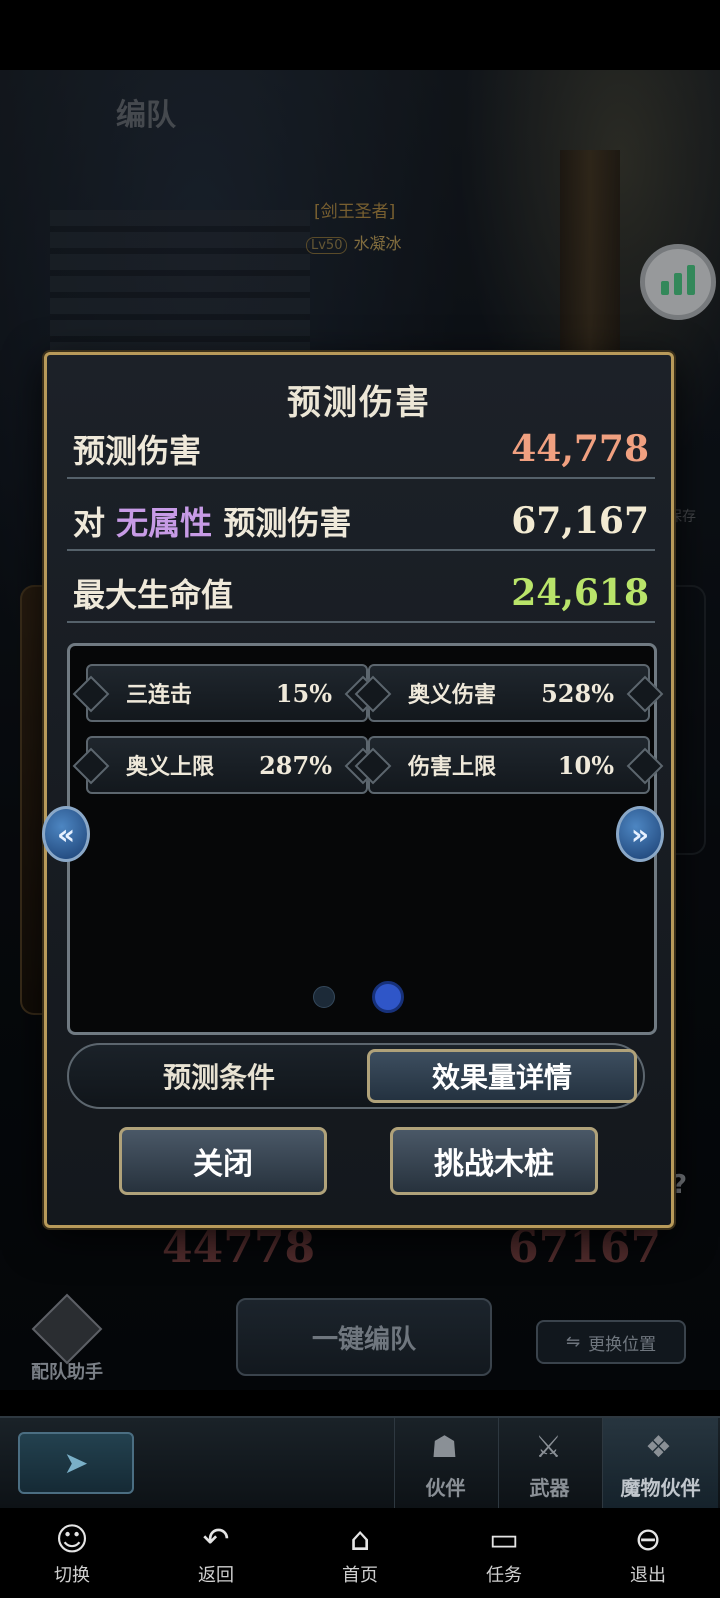  I want to click on monster-icon: ❖, so click(658, 1447).